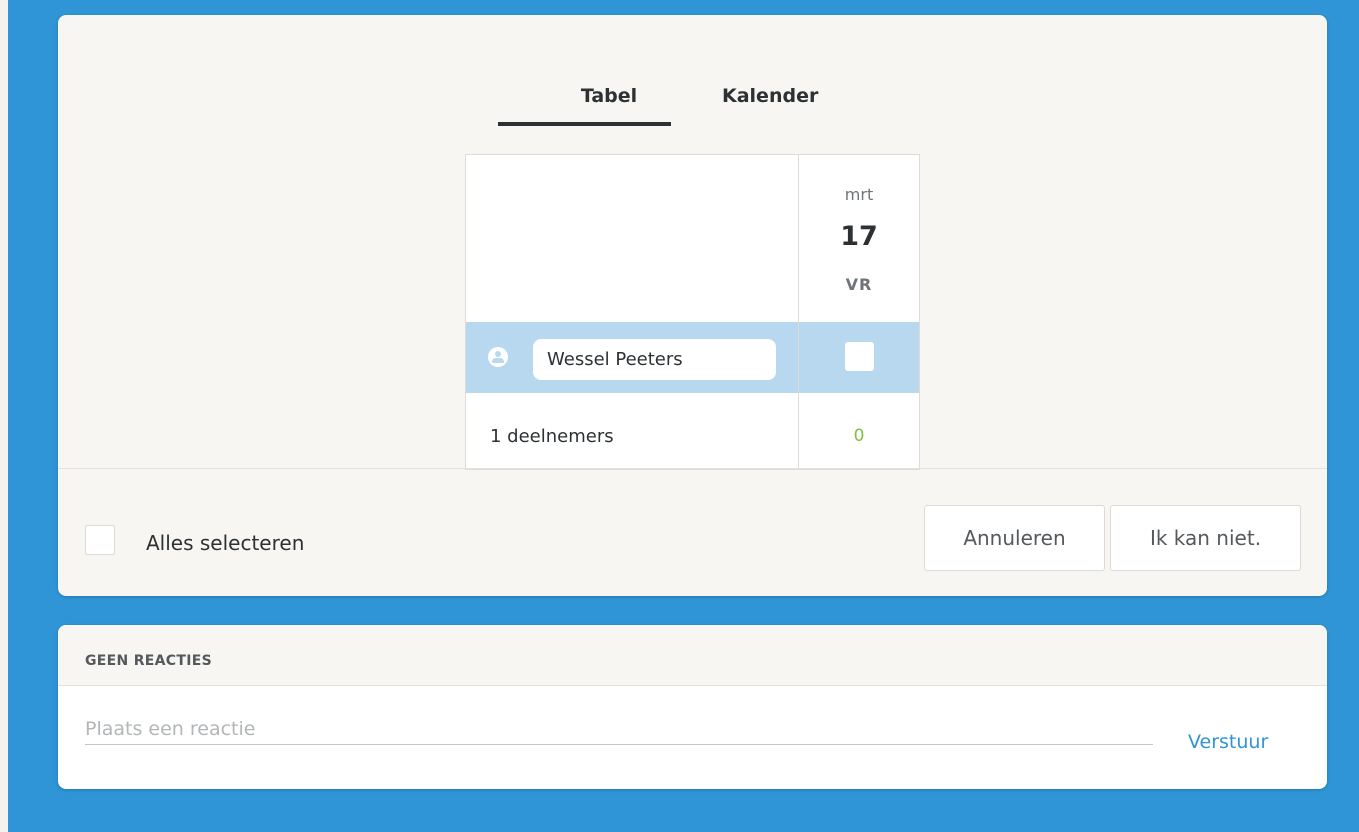 The width and height of the screenshot is (1359, 832). Describe the element at coordinates (498, 357) in the screenshot. I see `user-circle-icon` at that location.